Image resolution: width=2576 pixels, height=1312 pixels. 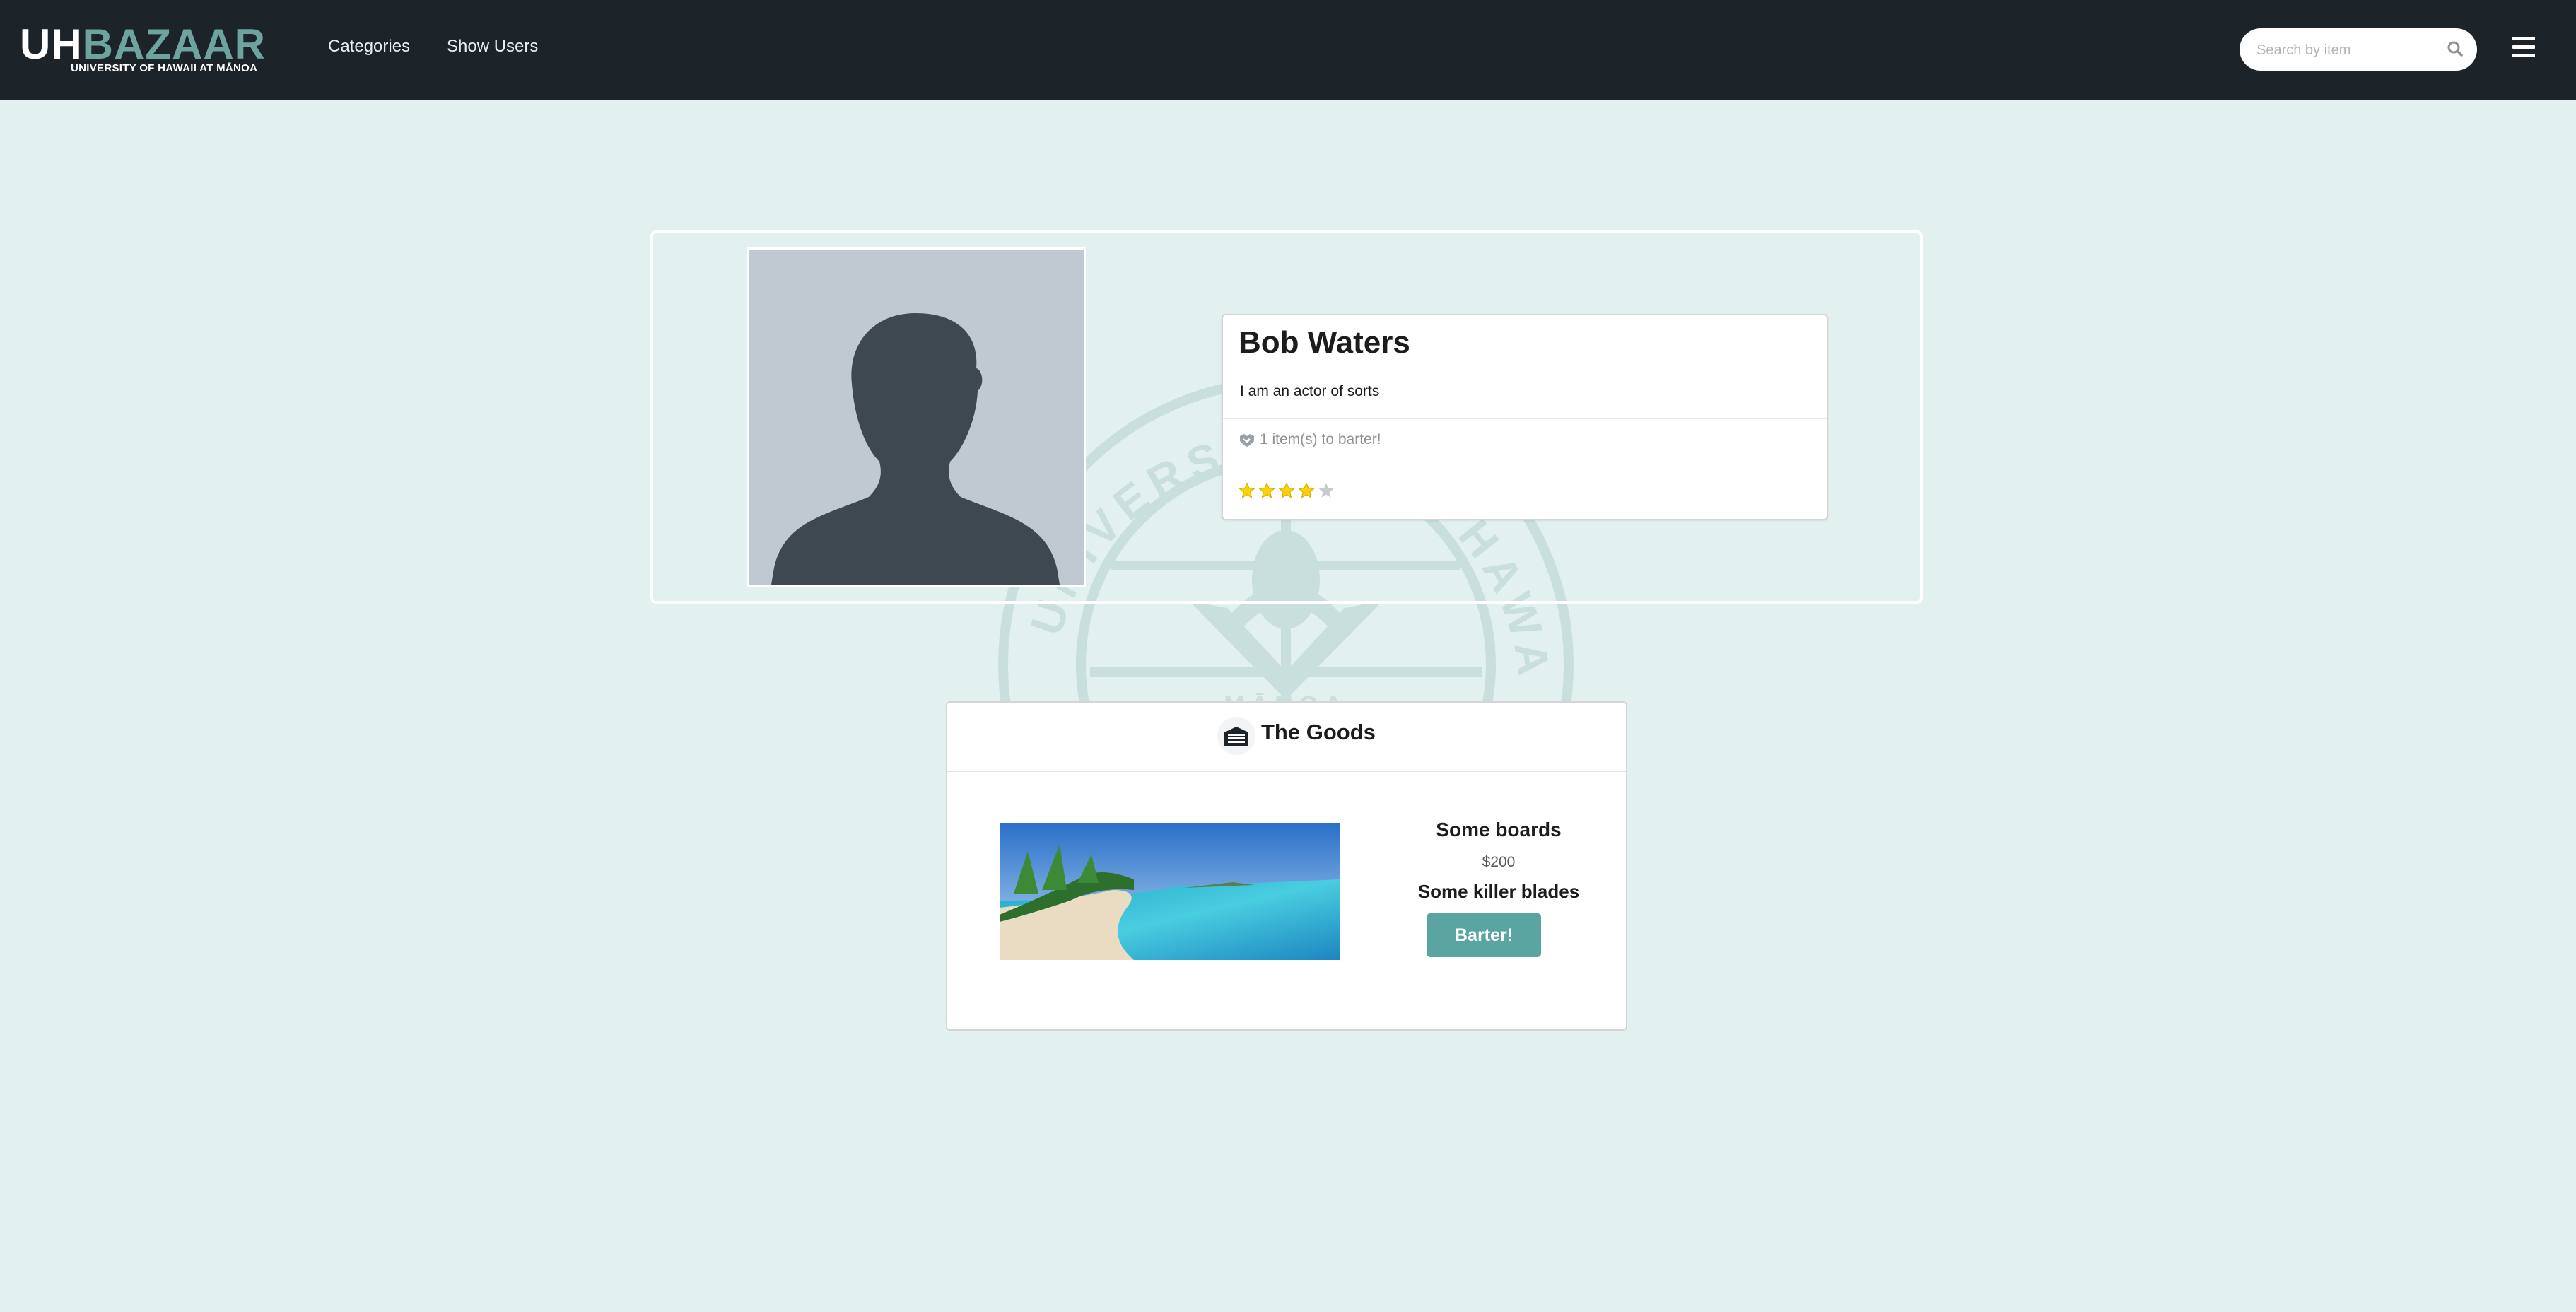 I want to click on star-empty-icon, so click(x=1327, y=490).